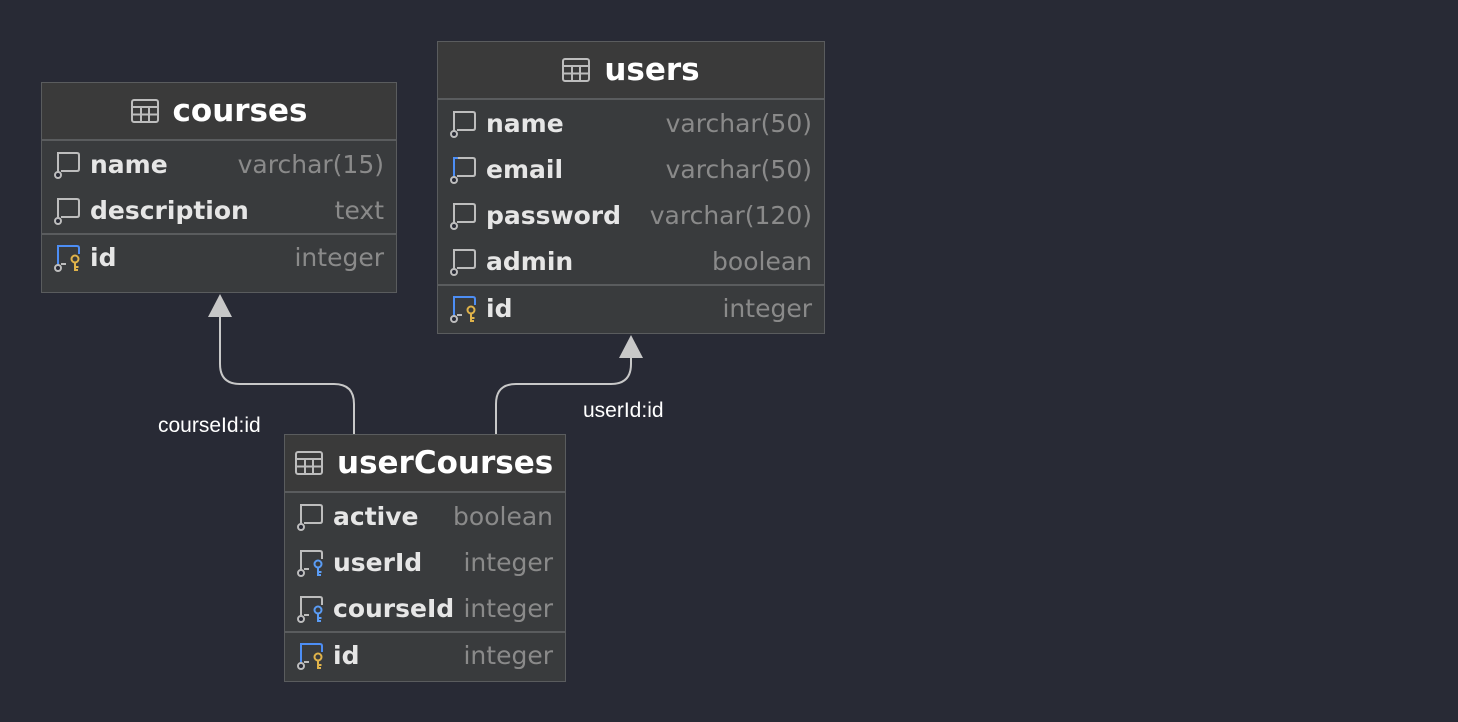 Image resolution: width=1458 pixels, height=722 pixels. I want to click on column-type: varchar(120), so click(730, 215).